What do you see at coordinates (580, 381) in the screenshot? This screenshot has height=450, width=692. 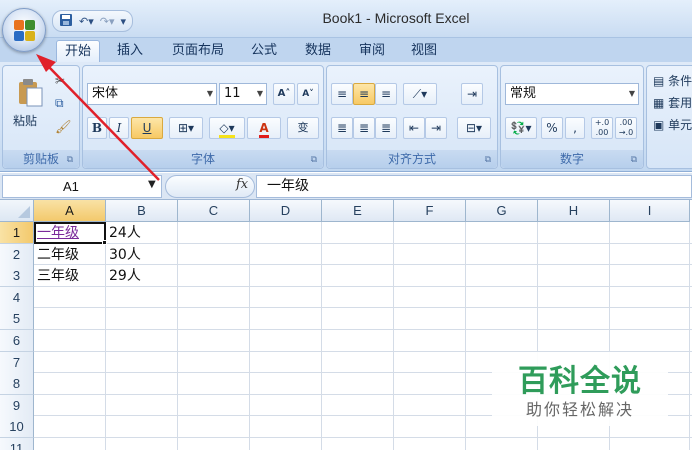 I see `watermark-title: 百科全说` at bounding box center [580, 381].